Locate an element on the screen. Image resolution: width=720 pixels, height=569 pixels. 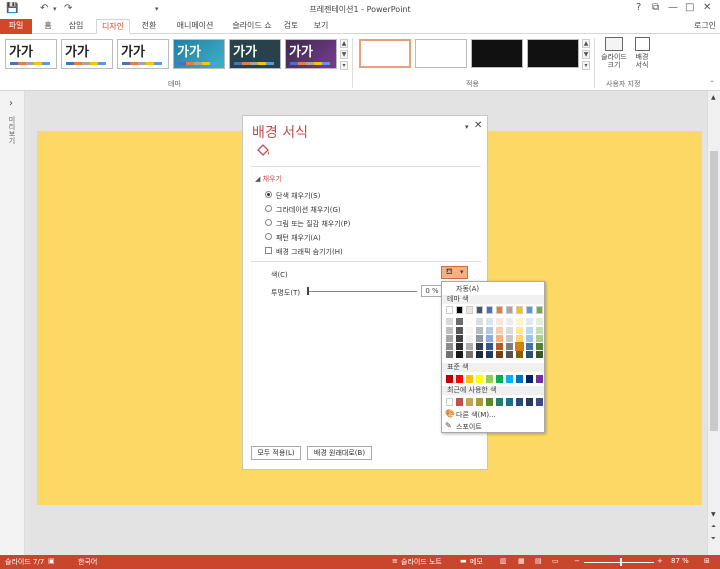
tab-home: 홈 is located at coordinates (48, 26).